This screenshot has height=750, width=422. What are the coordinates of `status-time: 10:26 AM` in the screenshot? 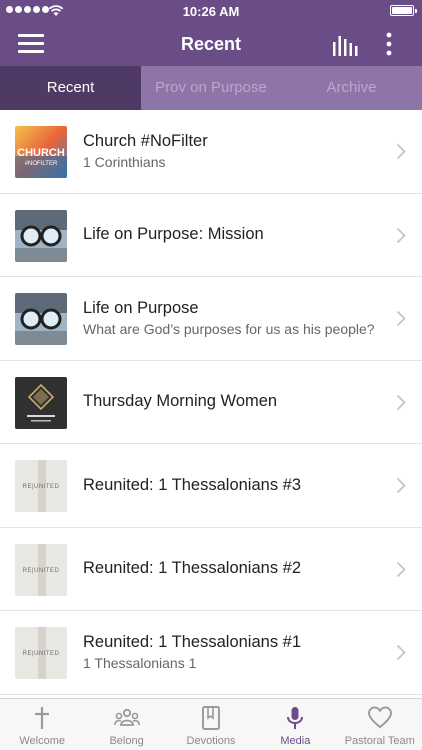 It's located at (211, 11).